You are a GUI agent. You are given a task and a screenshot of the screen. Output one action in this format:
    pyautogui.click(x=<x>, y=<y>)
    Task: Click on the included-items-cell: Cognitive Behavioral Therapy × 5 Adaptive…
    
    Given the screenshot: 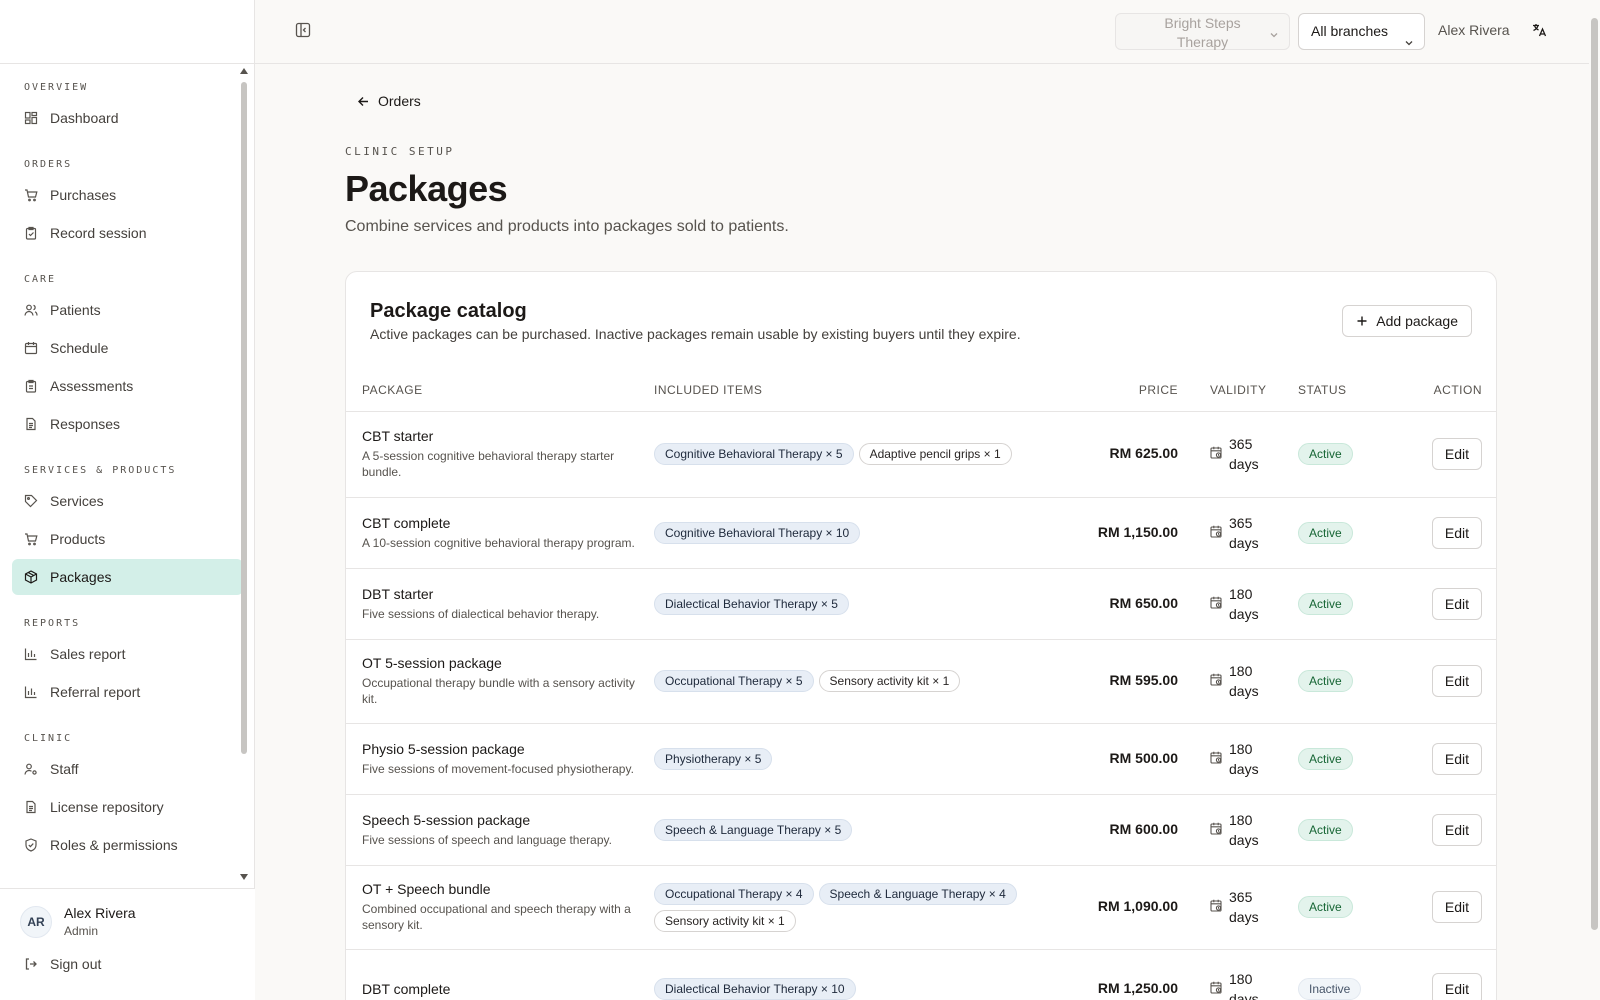 What is the action you would take?
    pyautogui.click(x=849, y=454)
    